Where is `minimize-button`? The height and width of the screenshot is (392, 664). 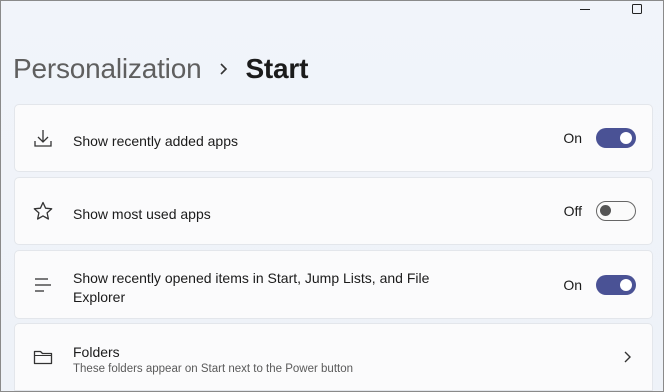 minimize-button is located at coordinates (585, 9).